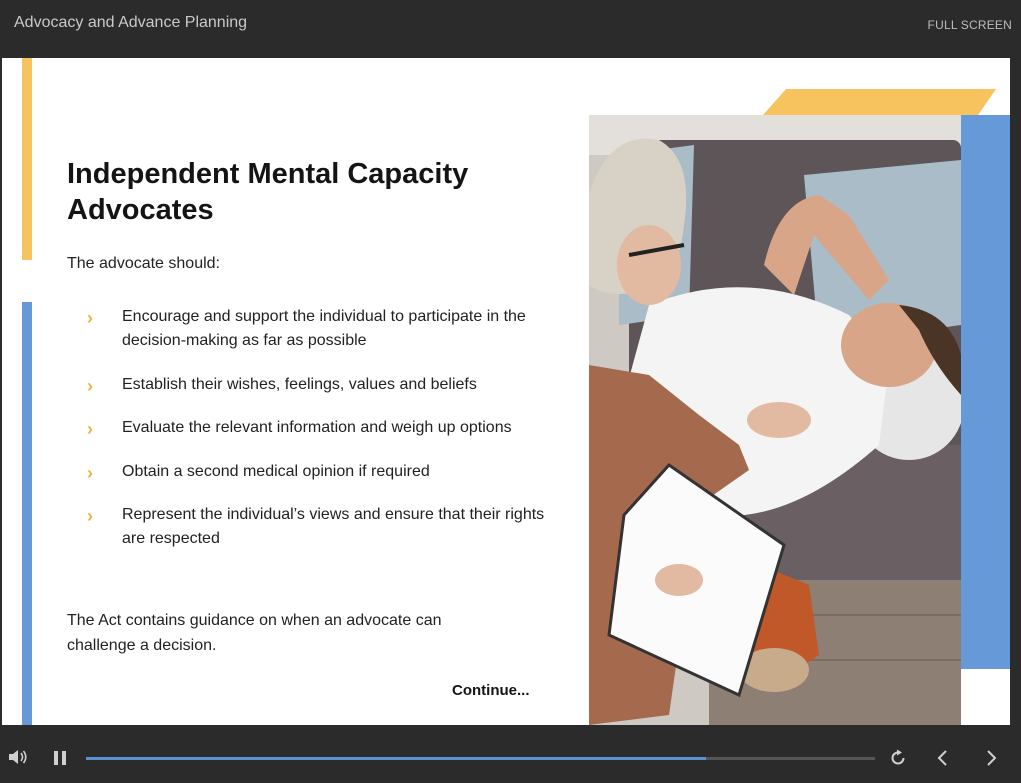  I want to click on fullscreen-button: FULL SCREEN, so click(970, 25).